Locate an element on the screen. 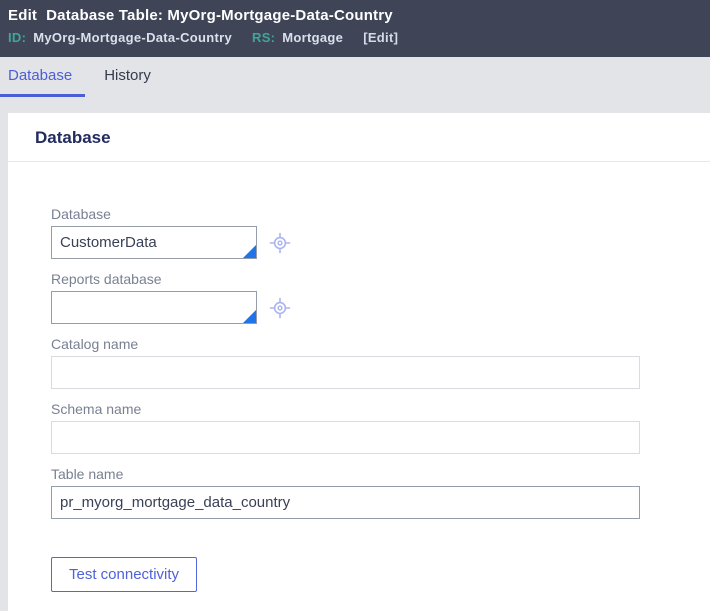 This screenshot has width=710, height=611. database-field-label: Database is located at coordinates (81, 214).